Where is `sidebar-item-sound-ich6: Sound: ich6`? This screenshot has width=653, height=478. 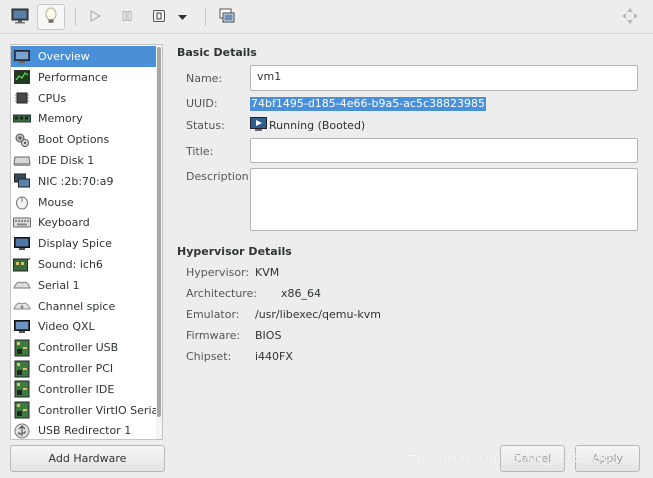 sidebar-item-sound-ich6: Sound: ich6 is located at coordinates (84, 264).